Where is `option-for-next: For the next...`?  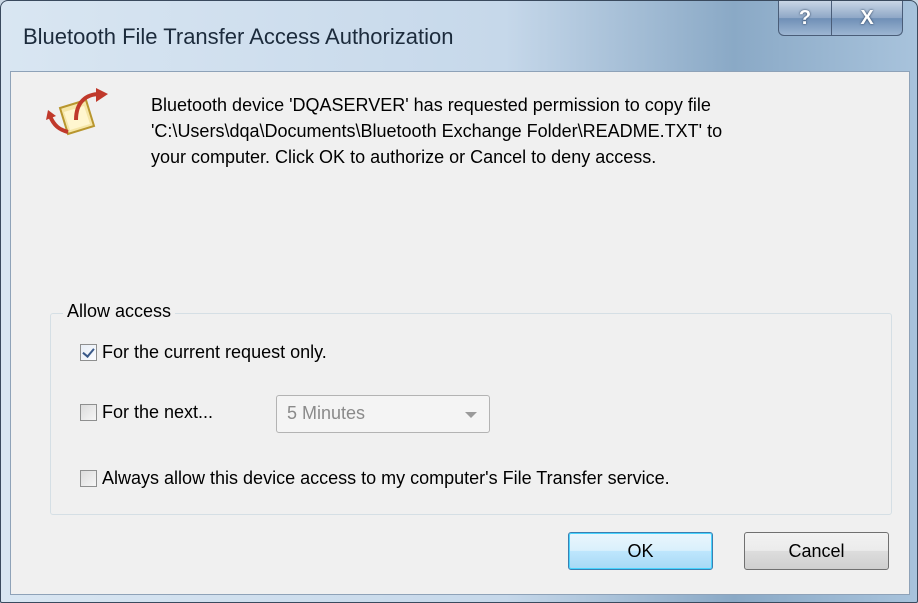 option-for-next: For the next... is located at coordinates (146, 412).